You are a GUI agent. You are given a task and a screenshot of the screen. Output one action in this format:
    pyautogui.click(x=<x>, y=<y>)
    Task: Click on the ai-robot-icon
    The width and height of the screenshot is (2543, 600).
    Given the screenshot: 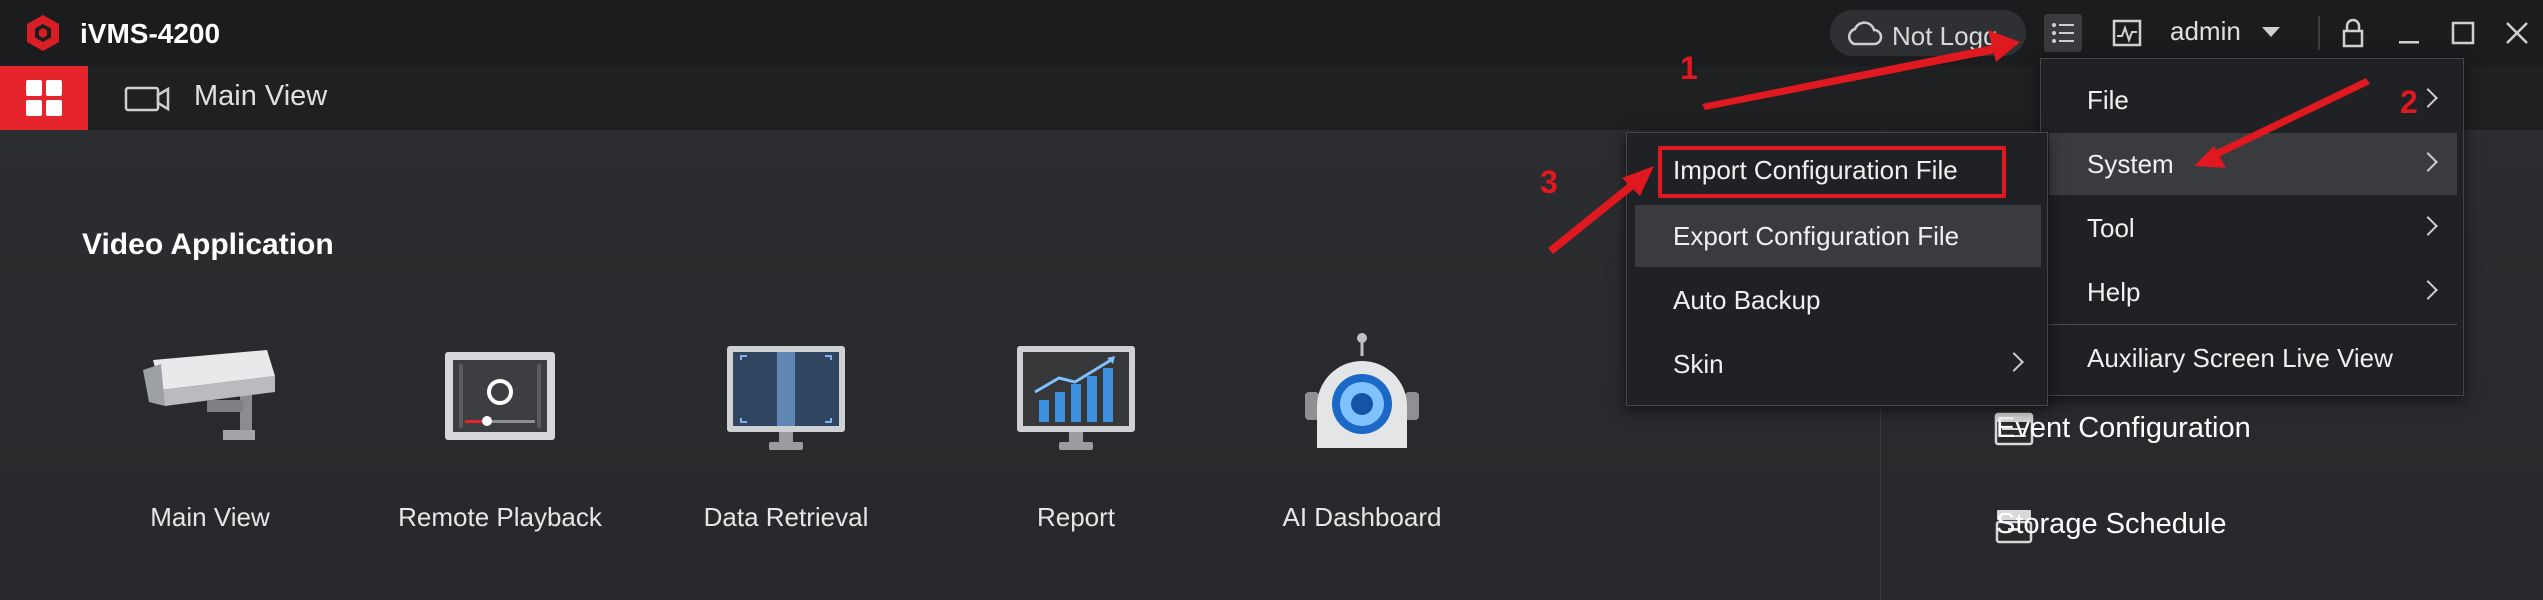 What is the action you would take?
    pyautogui.click(x=1362, y=390)
    